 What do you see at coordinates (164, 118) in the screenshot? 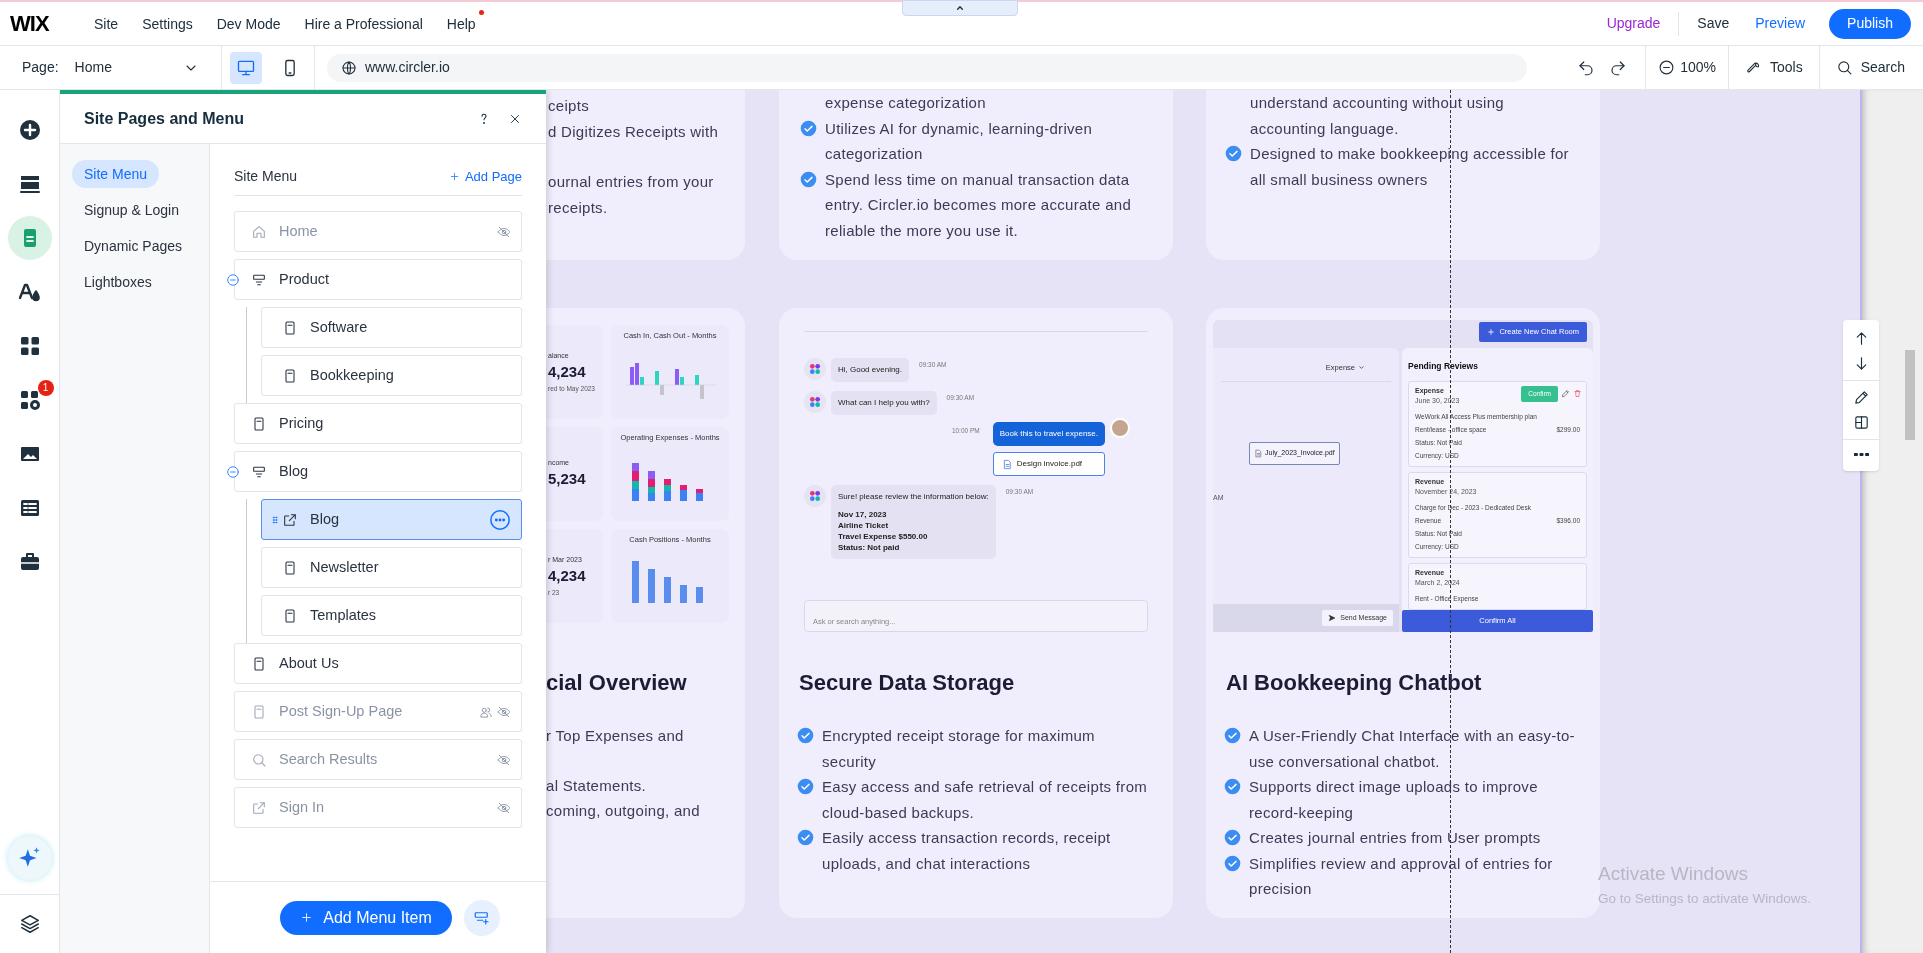
I see `panel-title: Site Pages and Menu` at bounding box center [164, 118].